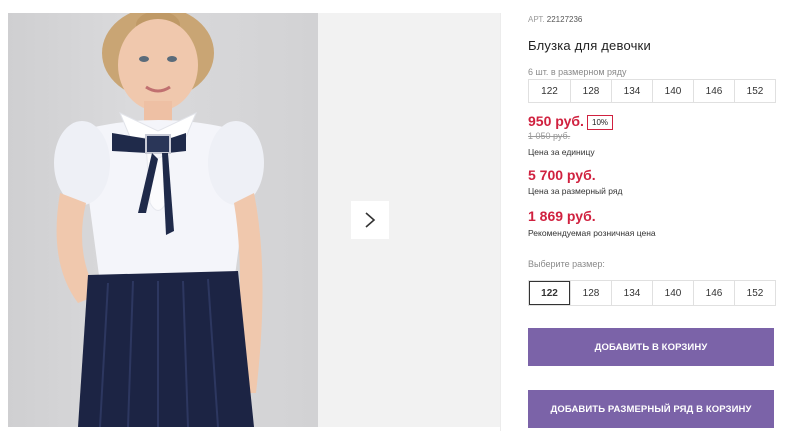  I want to click on pack-size-cell: 152, so click(754, 91).